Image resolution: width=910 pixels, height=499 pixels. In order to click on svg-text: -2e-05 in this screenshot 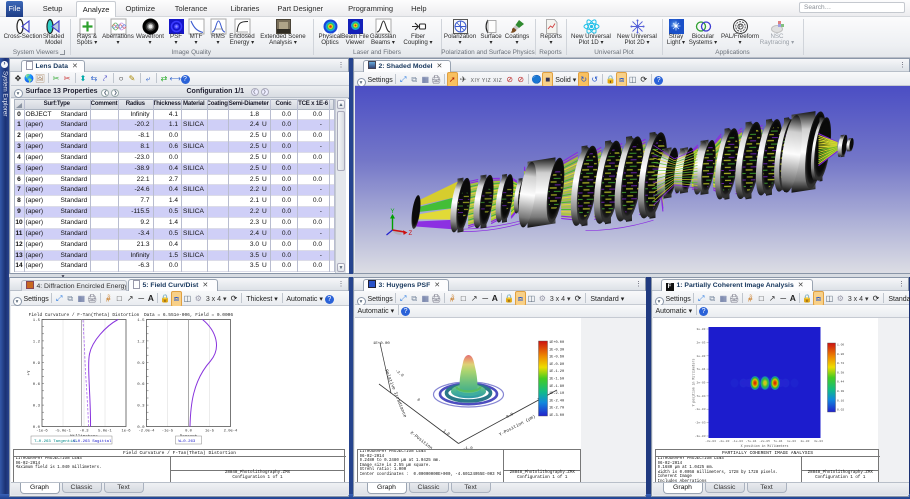, I will do `click(764, 441)`.